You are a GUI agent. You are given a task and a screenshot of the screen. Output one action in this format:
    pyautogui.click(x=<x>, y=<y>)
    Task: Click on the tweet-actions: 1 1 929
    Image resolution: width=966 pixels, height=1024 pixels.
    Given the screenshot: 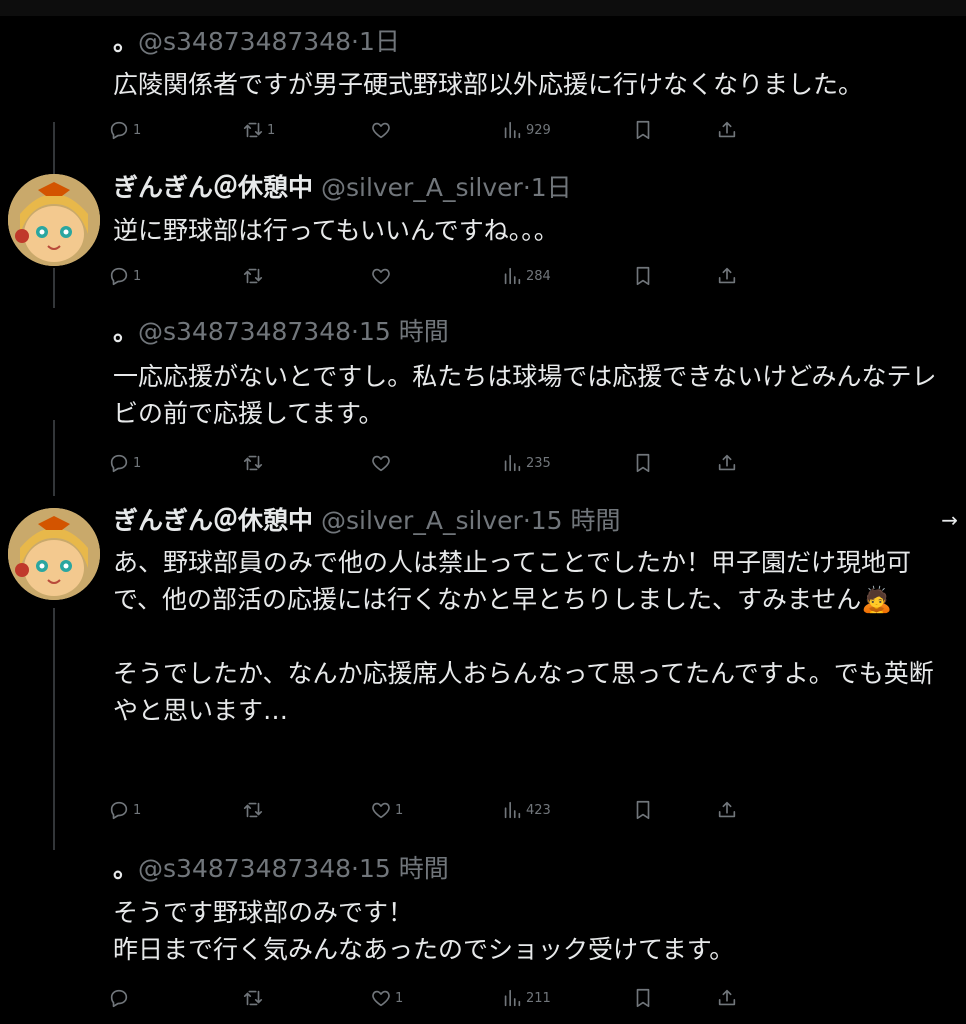 What is the action you would take?
    pyautogui.click(x=428, y=130)
    